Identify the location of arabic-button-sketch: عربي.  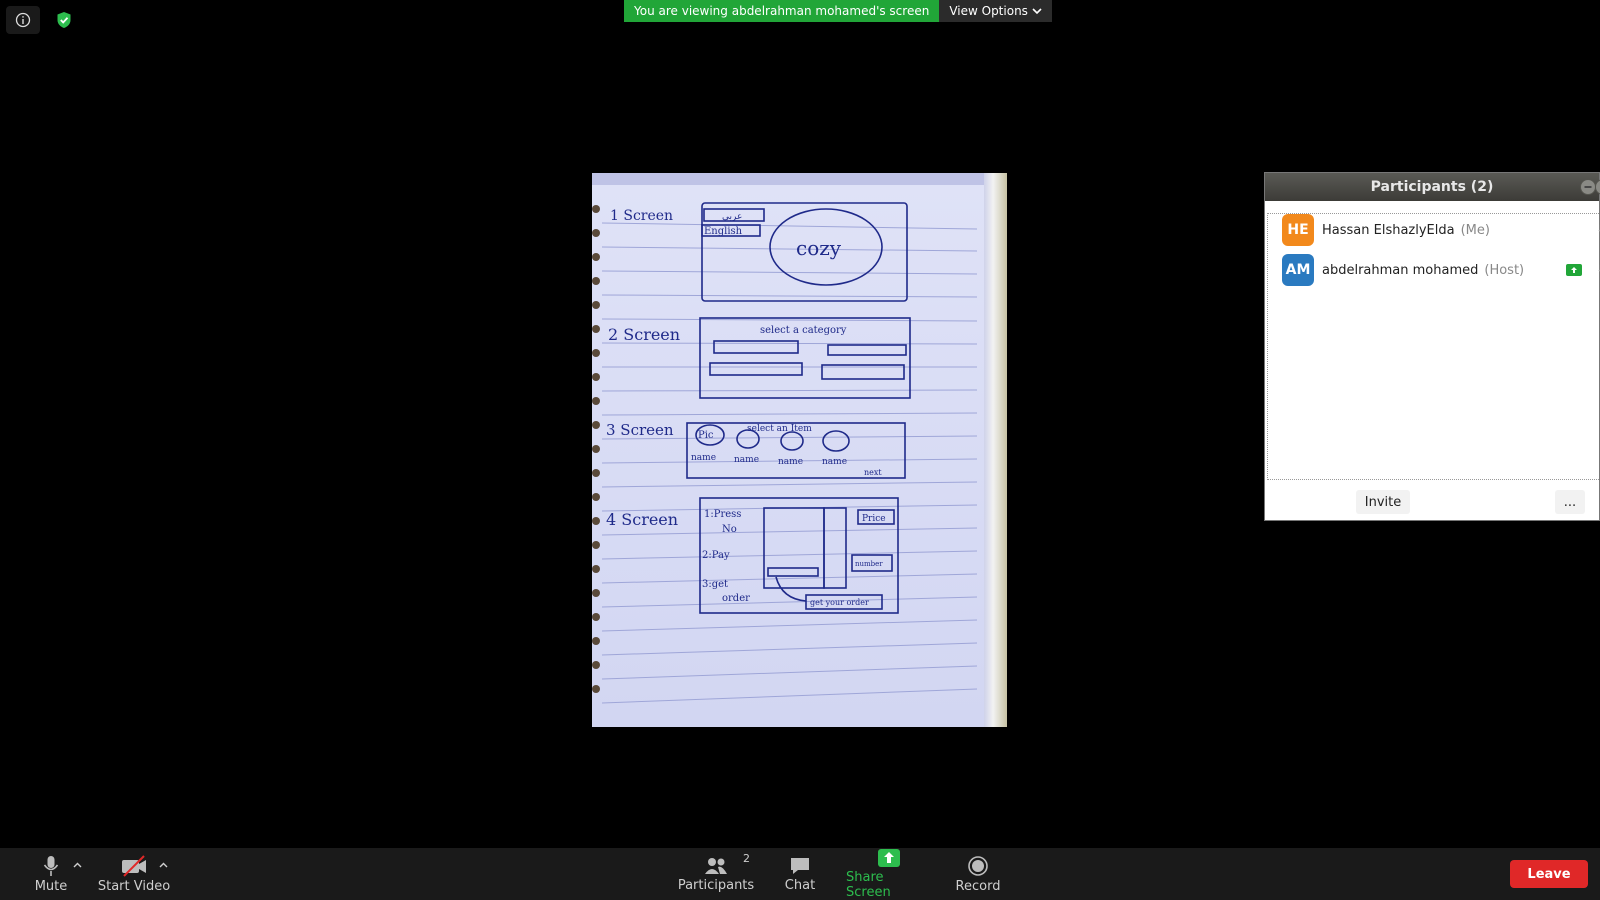
(732, 217).